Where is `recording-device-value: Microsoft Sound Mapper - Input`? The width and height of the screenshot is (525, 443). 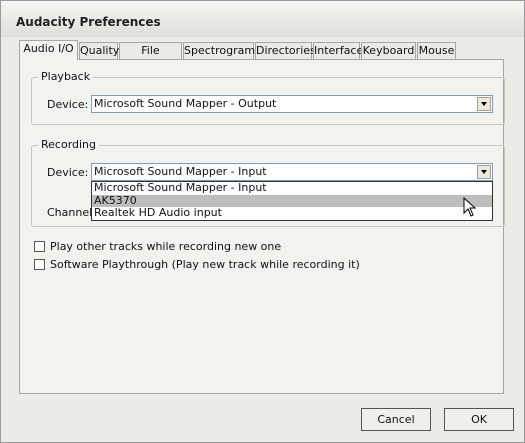
recording-device-value: Microsoft Sound Mapper - Input is located at coordinates (180, 171).